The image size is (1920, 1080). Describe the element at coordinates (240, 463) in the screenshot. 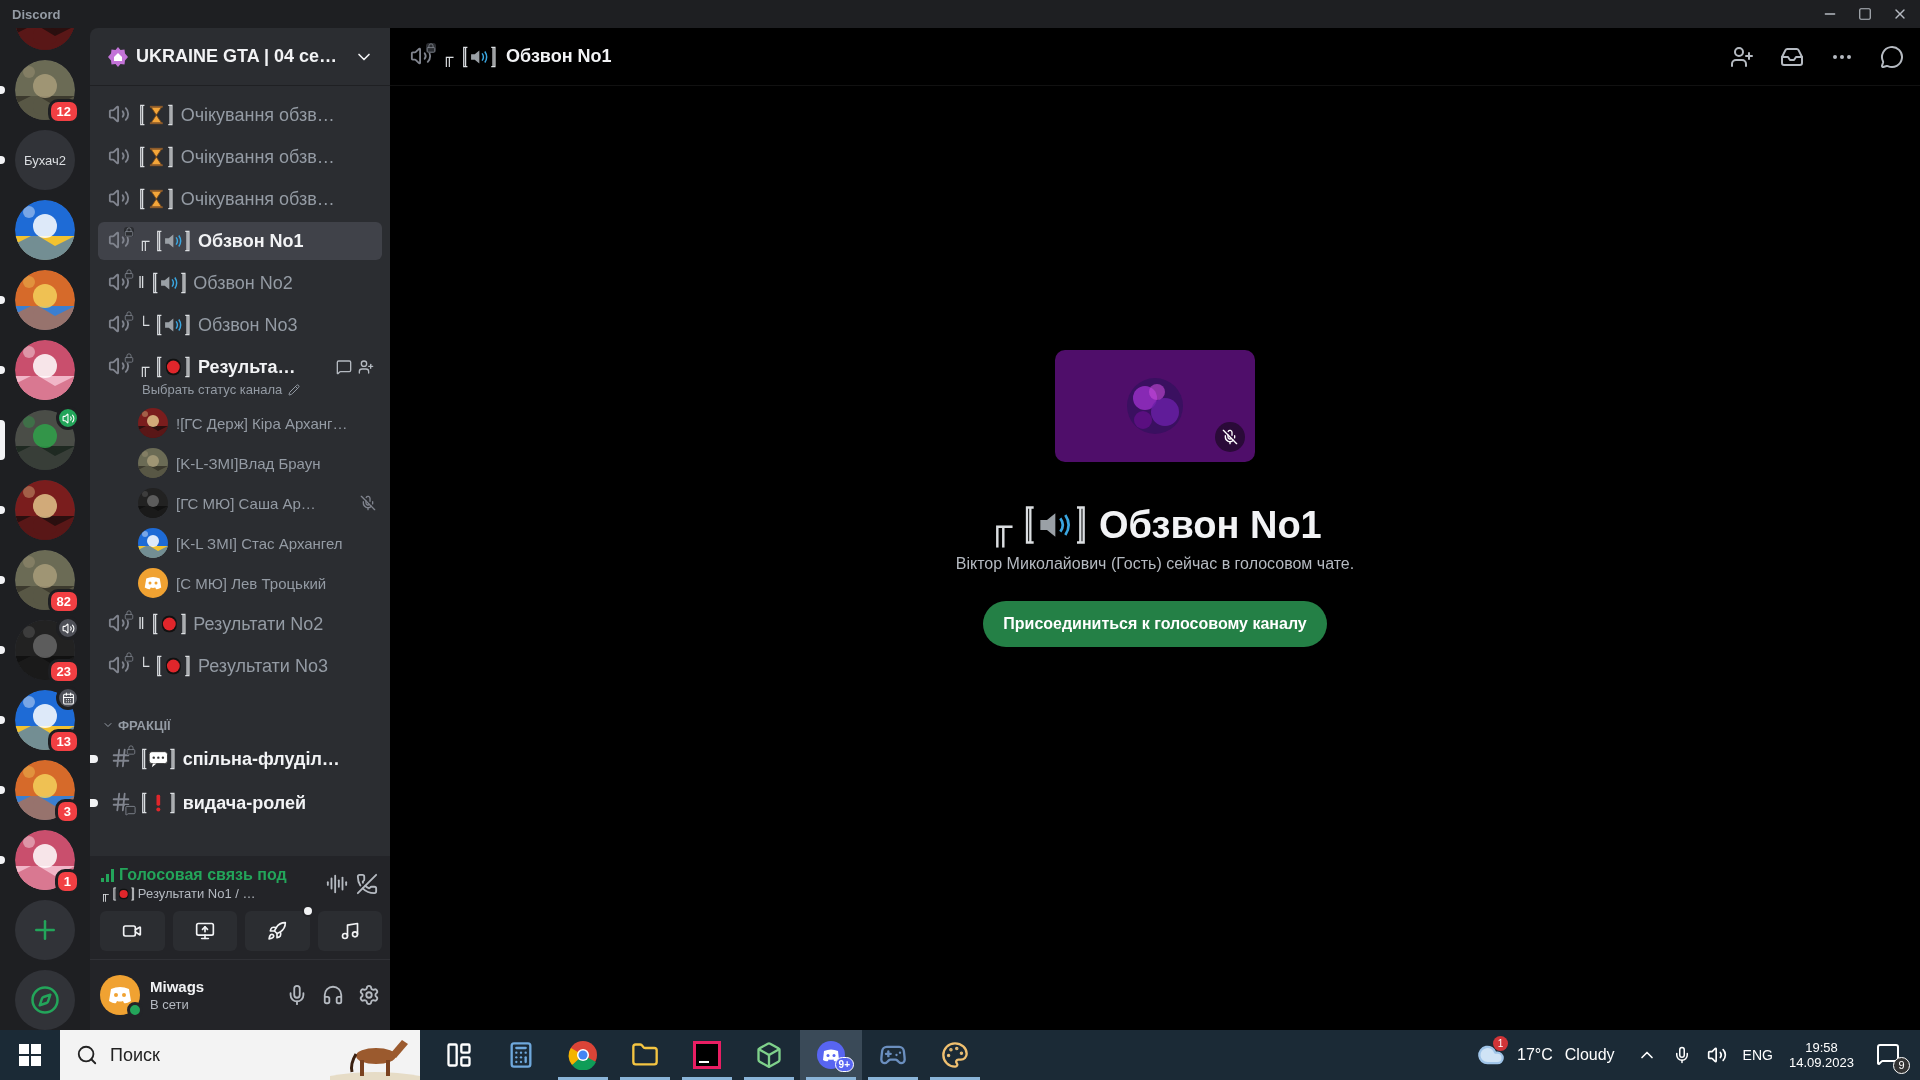

I see `voice-member: [K-L-ЗМІ]Влад Браун` at that location.